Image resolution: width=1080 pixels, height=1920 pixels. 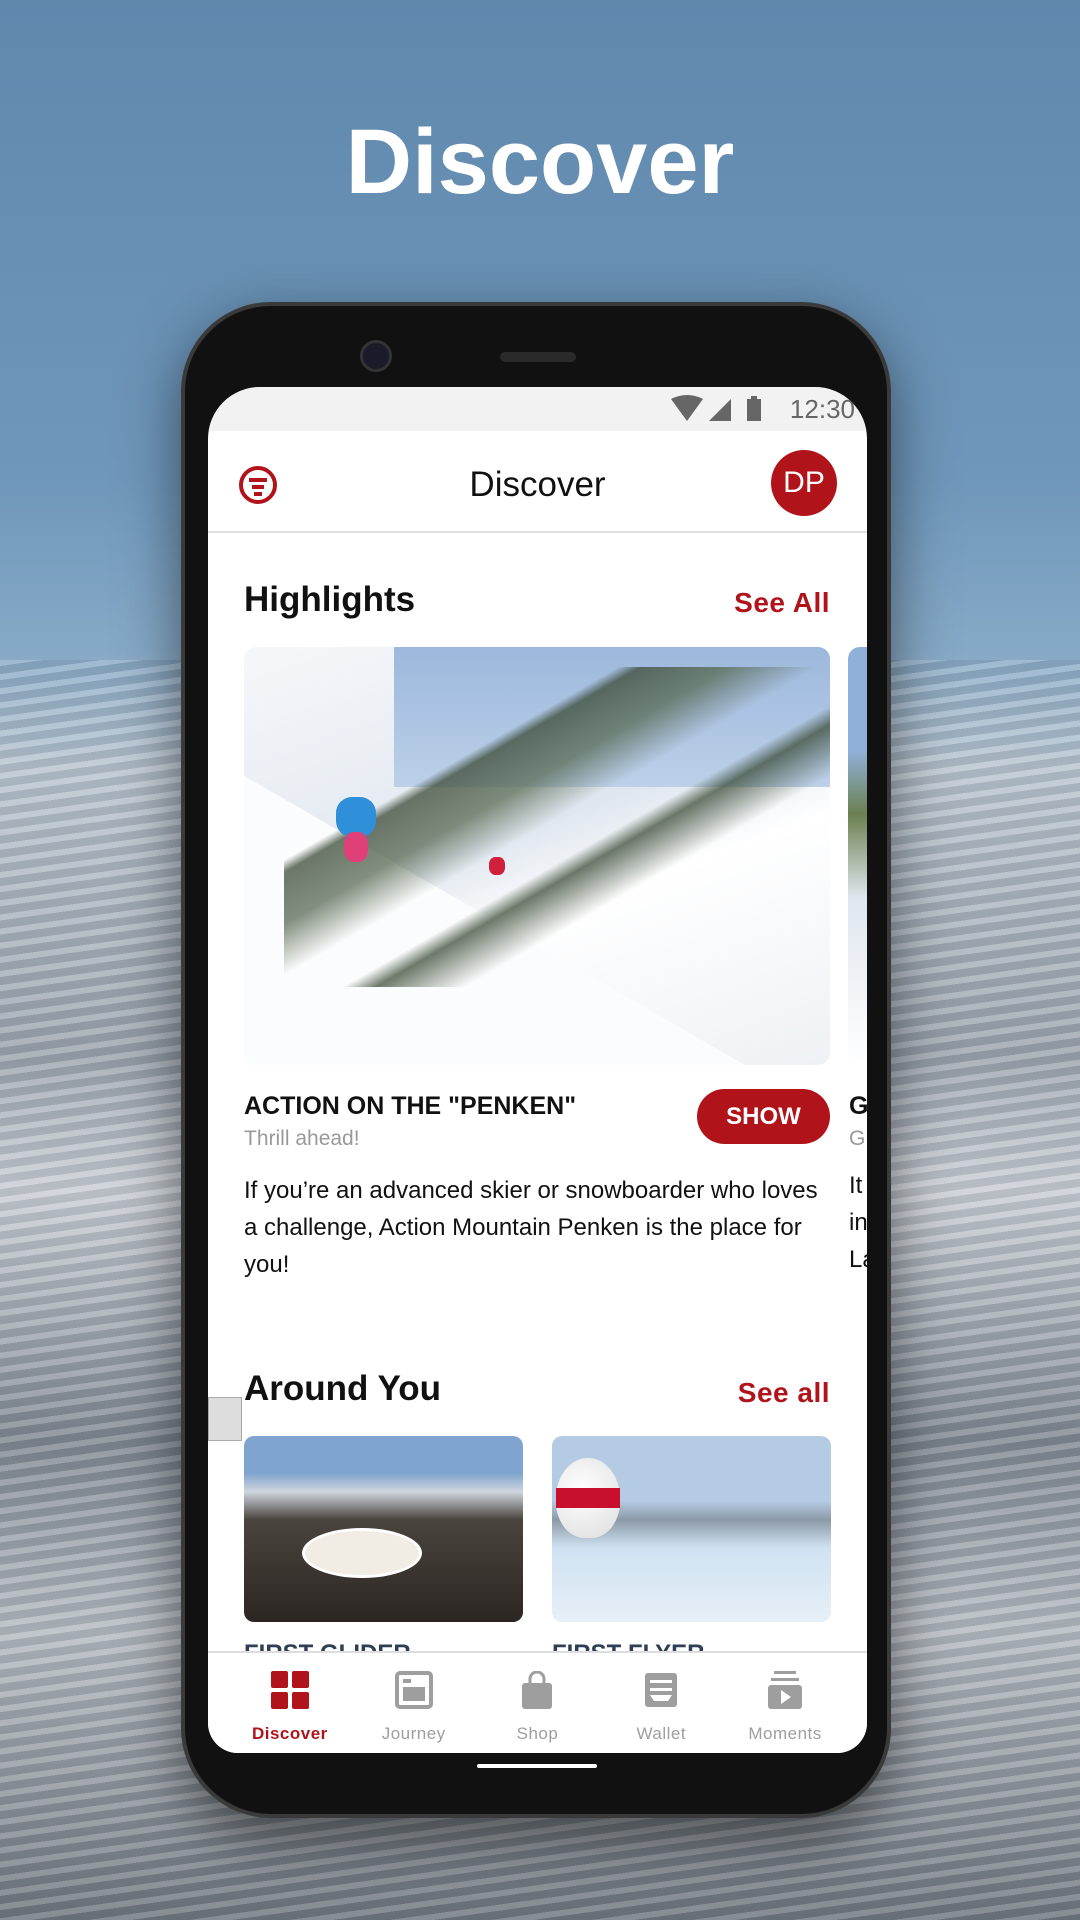 I want to click on nav-wallet: Wallet, so click(x=661, y=1703).